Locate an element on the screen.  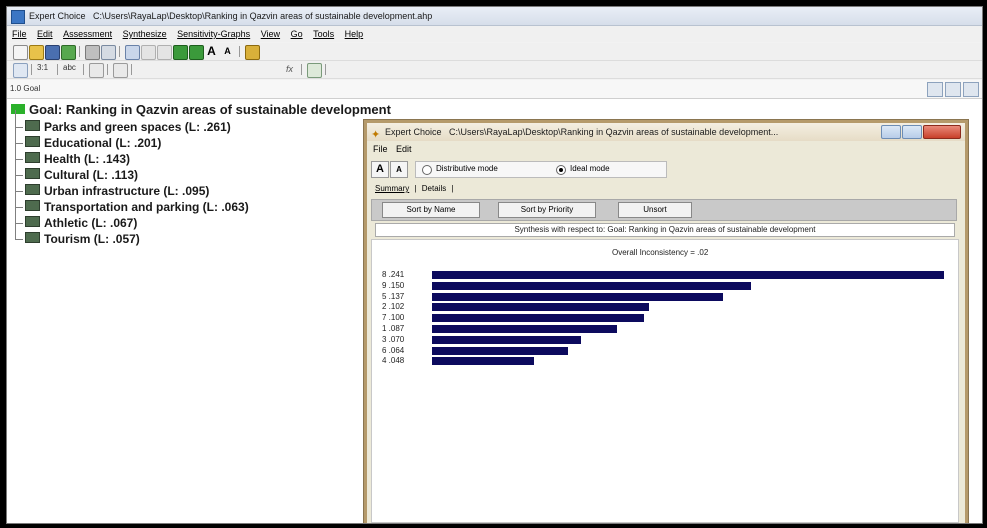
tree-node-tourism: Tourism (L: .057) is located at coordinates (77, 234).